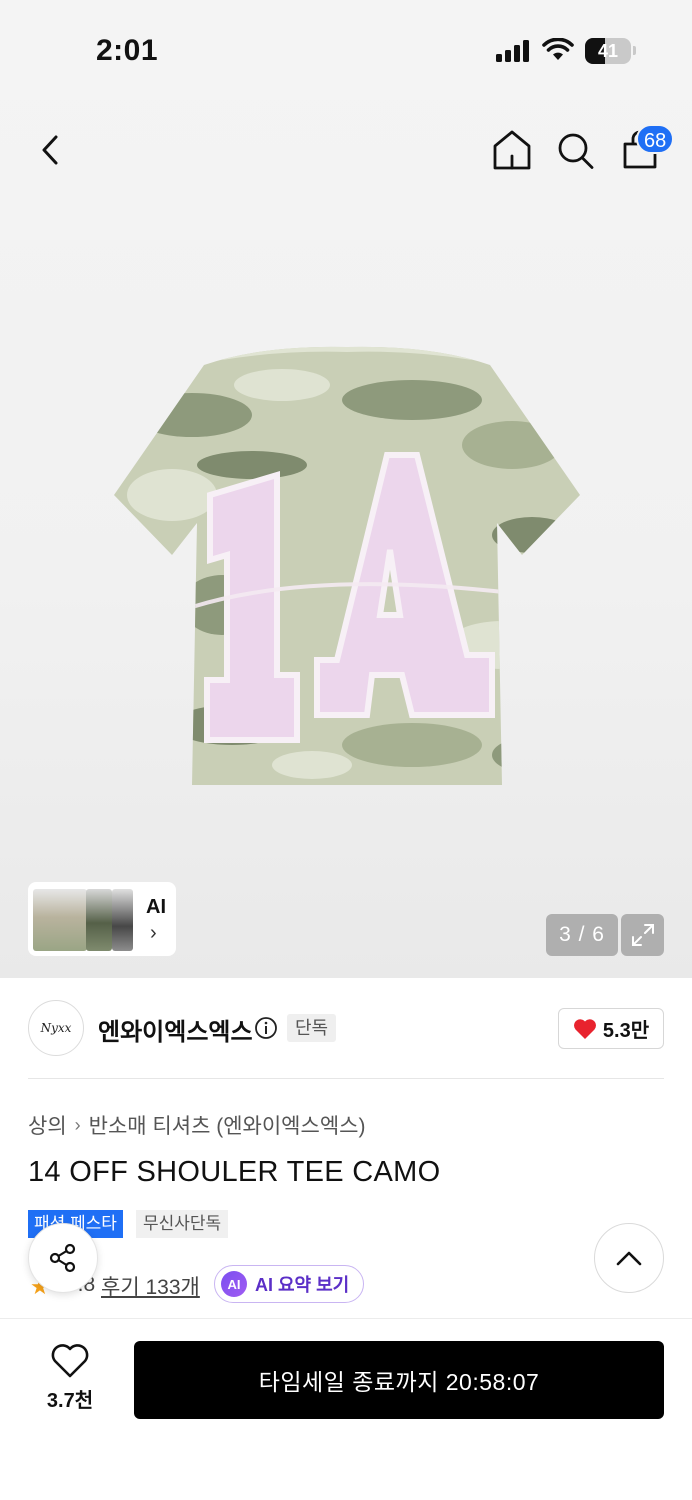 This screenshot has height=1500, width=692. I want to click on wish-count: 3.7천, so click(70, 1401).